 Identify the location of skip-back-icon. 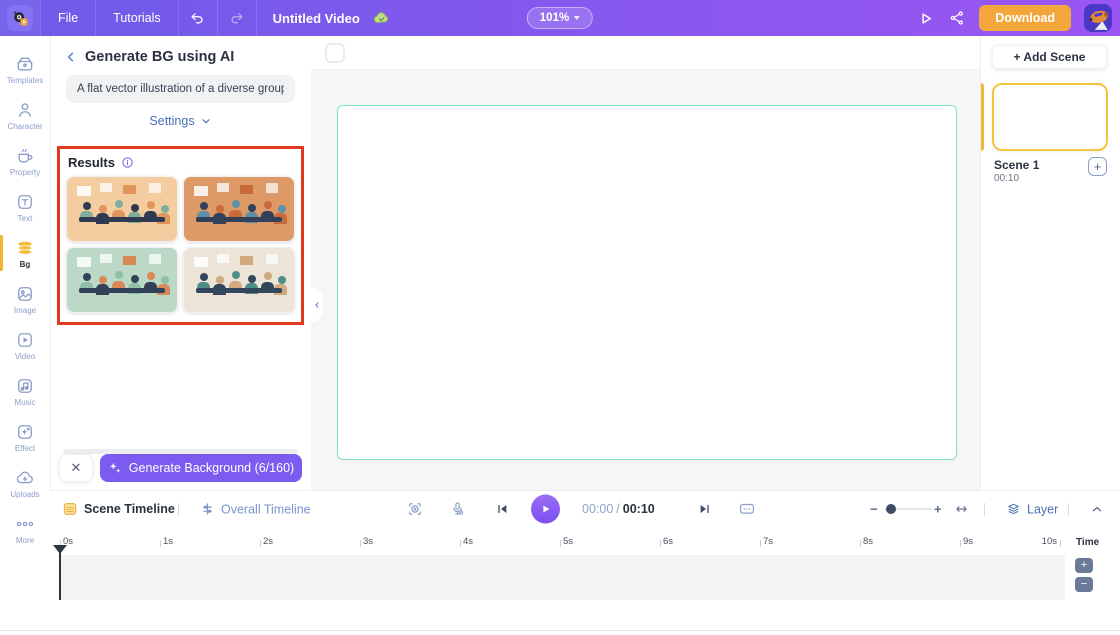
(502, 509).